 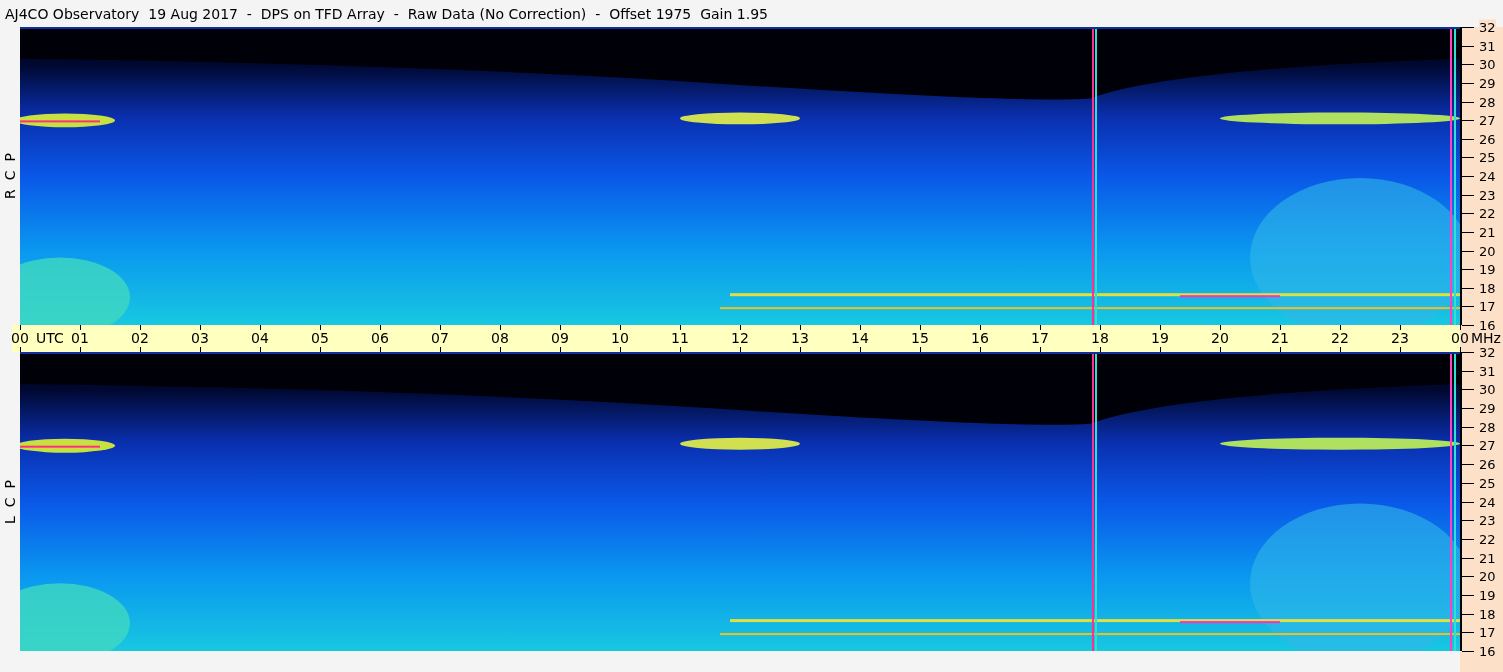 I want to click on time-label: 09, so click(x=560, y=338).